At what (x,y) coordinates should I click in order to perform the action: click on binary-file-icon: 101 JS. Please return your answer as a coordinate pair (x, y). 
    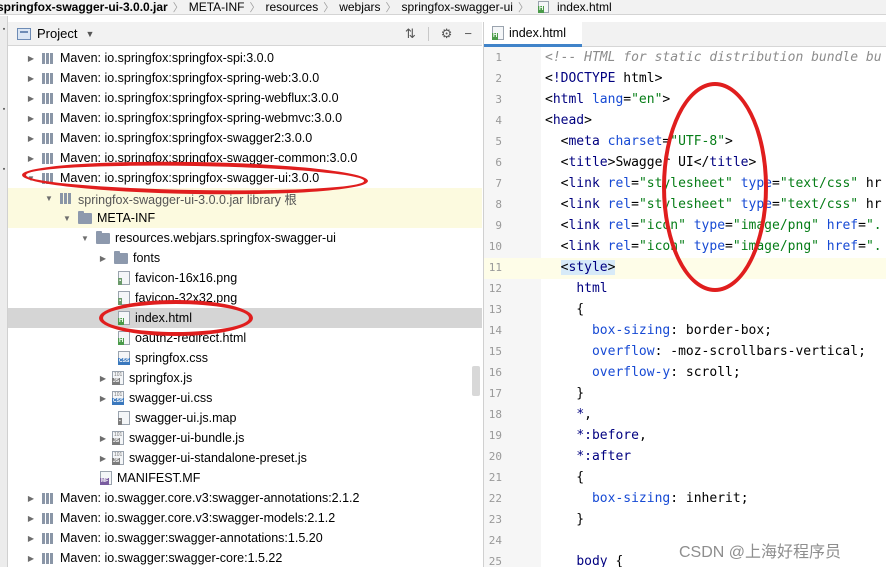
    Looking at the image, I should click on (118, 458).